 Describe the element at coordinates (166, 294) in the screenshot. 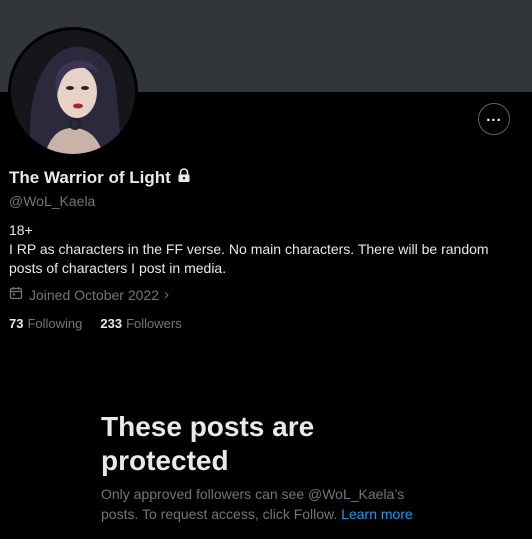

I see `chevron-right-icon: ›` at that location.